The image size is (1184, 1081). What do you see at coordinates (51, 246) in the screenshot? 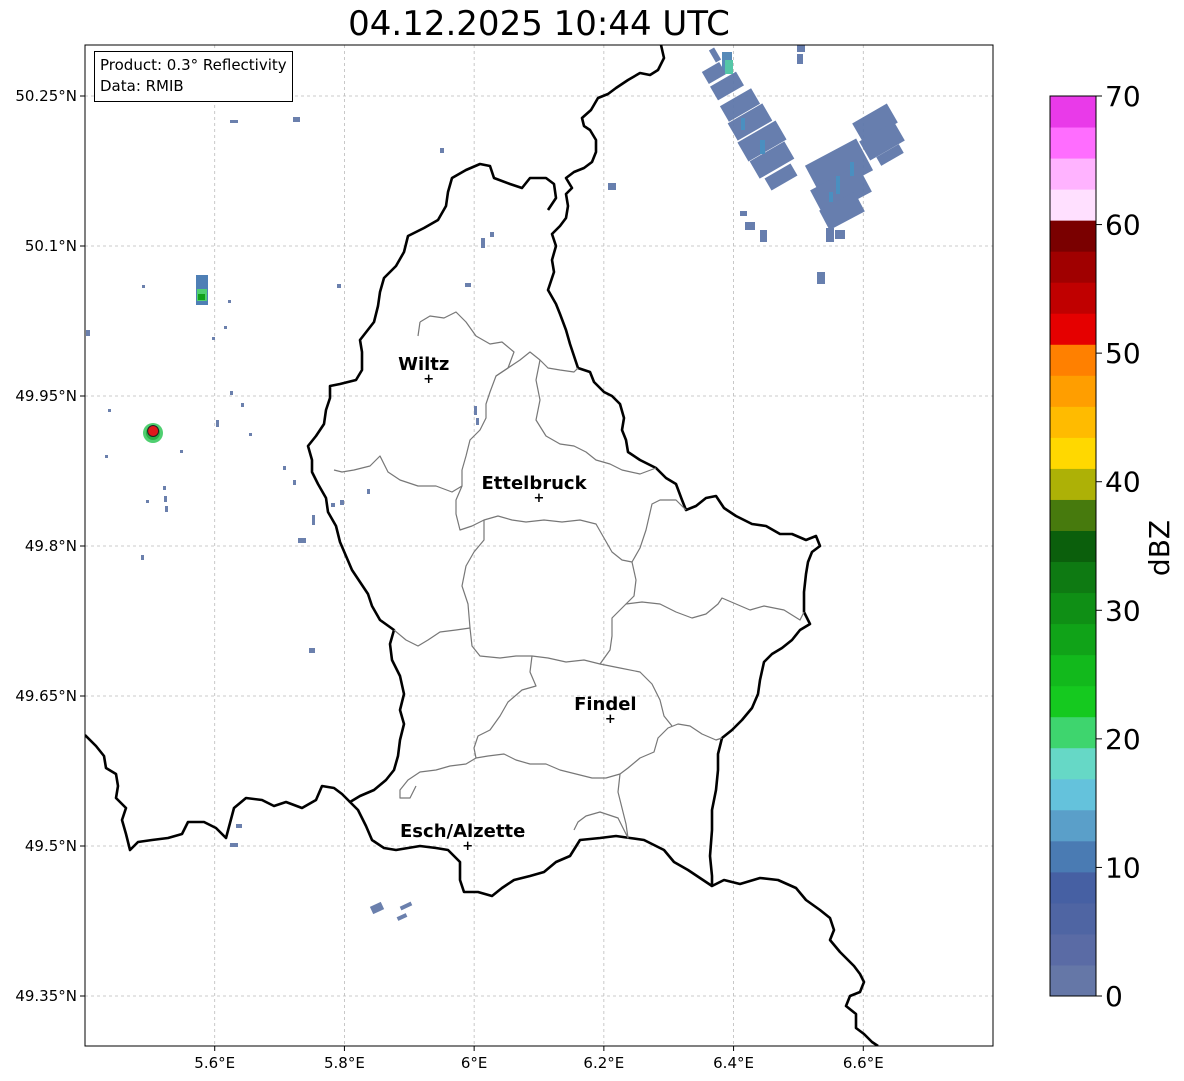
I see `y-tick-label: 50.1°N` at bounding box center [51, 246].